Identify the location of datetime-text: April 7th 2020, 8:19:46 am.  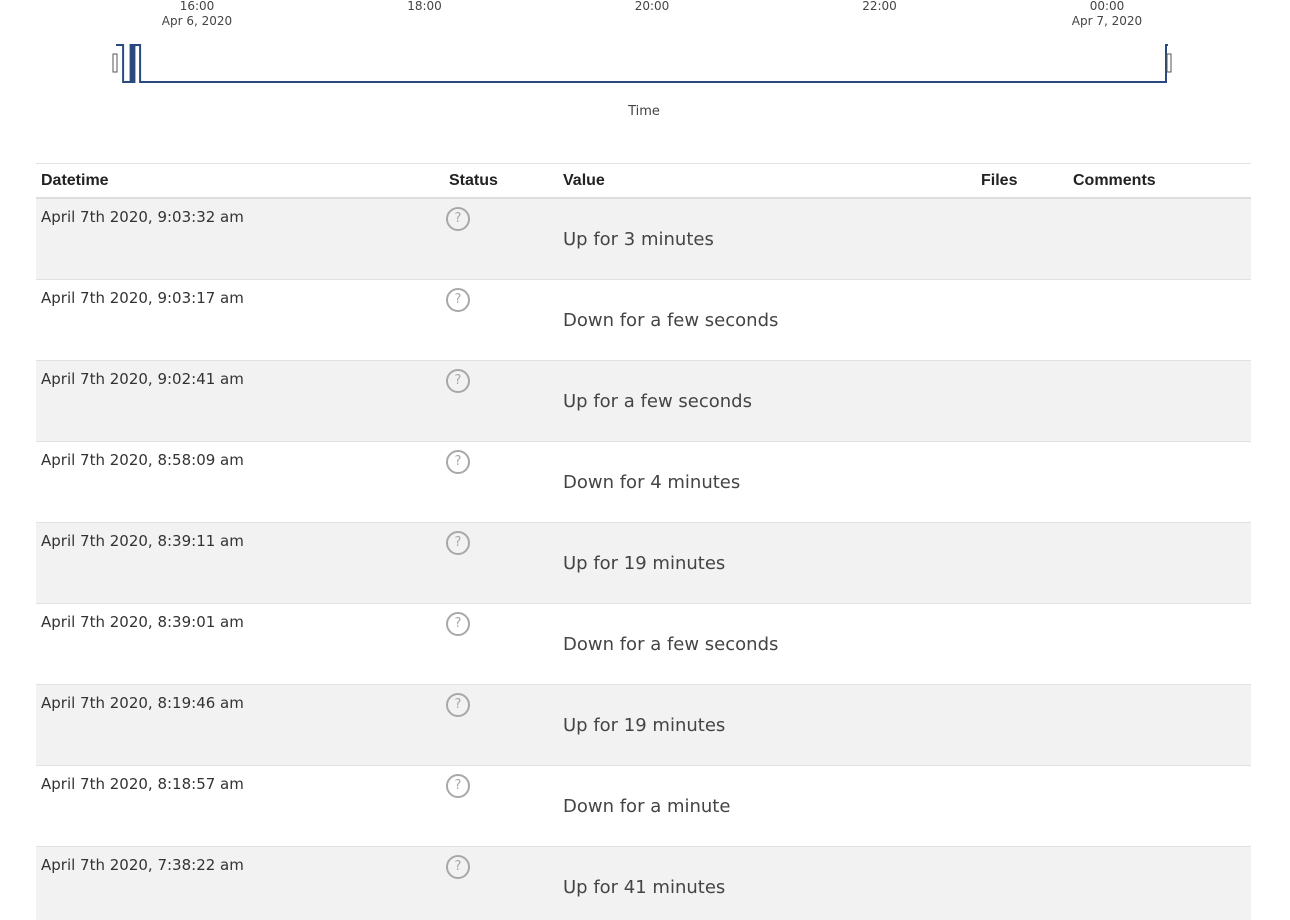
(142, 702).